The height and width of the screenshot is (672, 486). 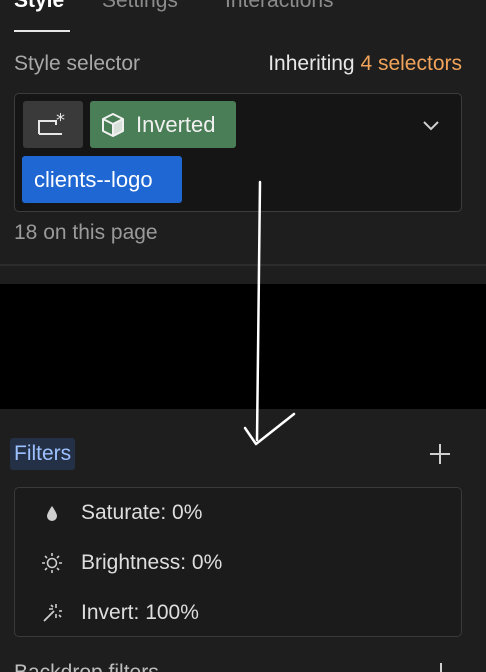 I want to click on class-chip-label: clients--logo, so click(x=93, y=179).